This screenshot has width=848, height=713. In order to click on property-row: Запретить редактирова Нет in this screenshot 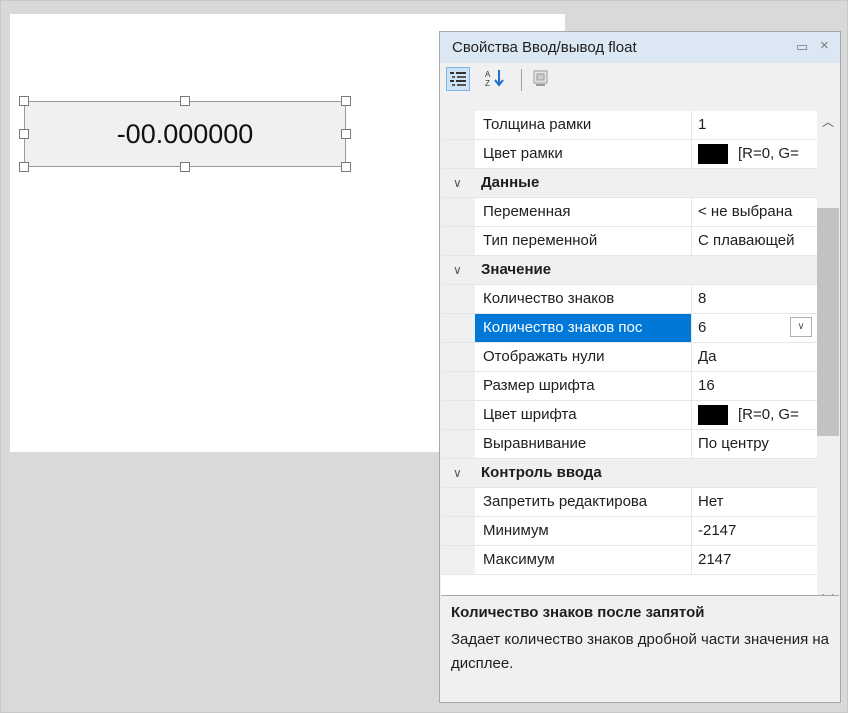, I will do `click(629, 502)`.